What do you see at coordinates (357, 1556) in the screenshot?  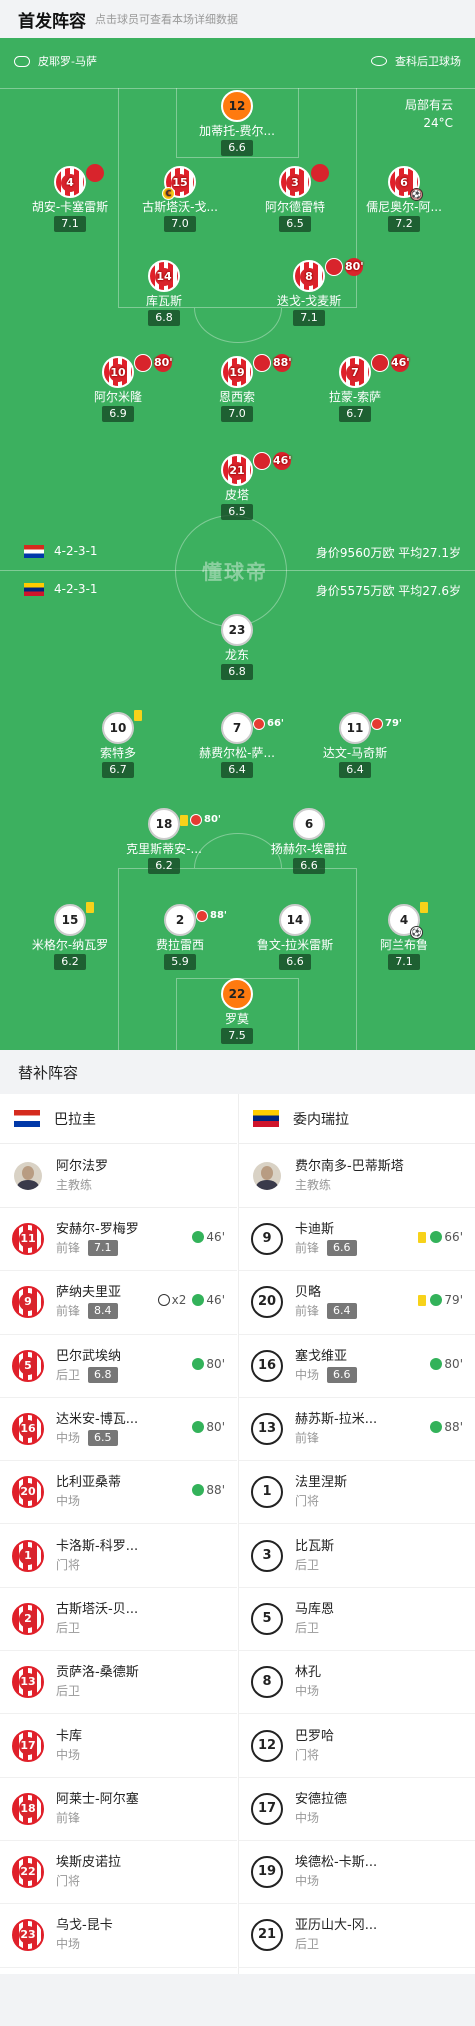 I see `sub-player-row: 3 比瓦斯 后卫` at bounding box center [357, 1556].